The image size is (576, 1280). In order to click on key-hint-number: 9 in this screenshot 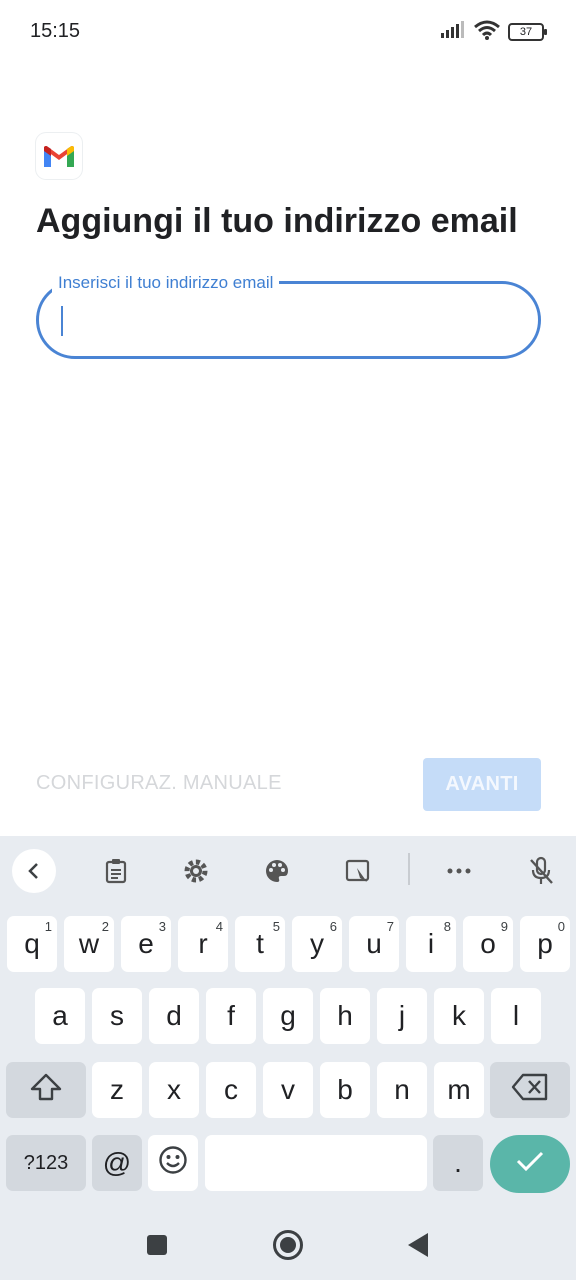, I will do `click(504, 926)`.